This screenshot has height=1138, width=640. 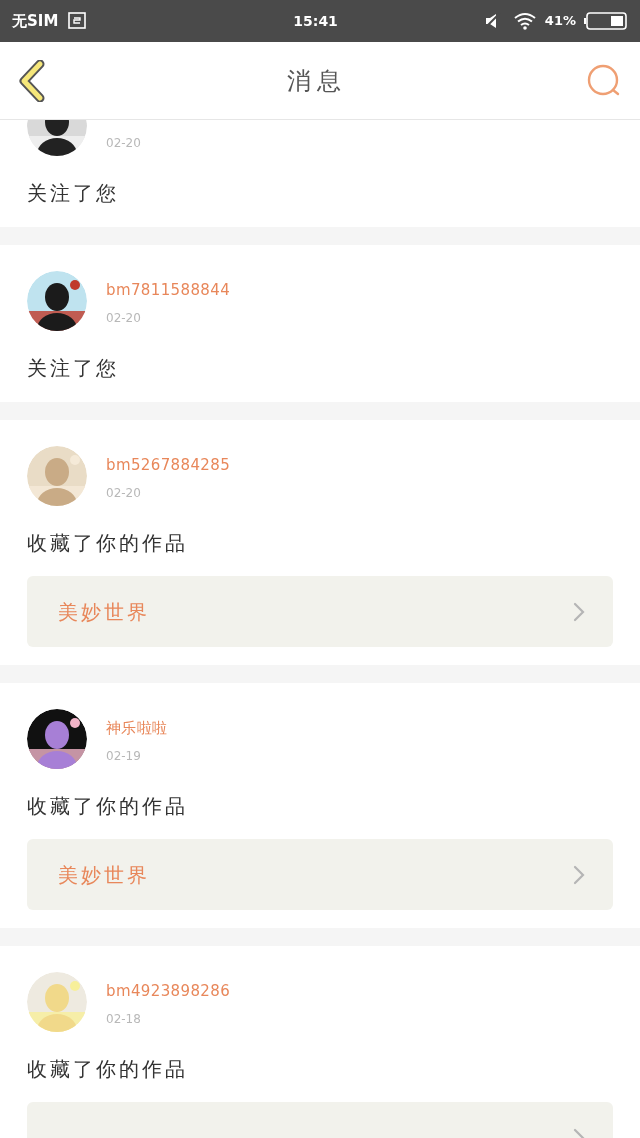 What do you see at coordinates (606, 21) in the screenshot?
I see `battery-icon` at bounding box center [606, 21].